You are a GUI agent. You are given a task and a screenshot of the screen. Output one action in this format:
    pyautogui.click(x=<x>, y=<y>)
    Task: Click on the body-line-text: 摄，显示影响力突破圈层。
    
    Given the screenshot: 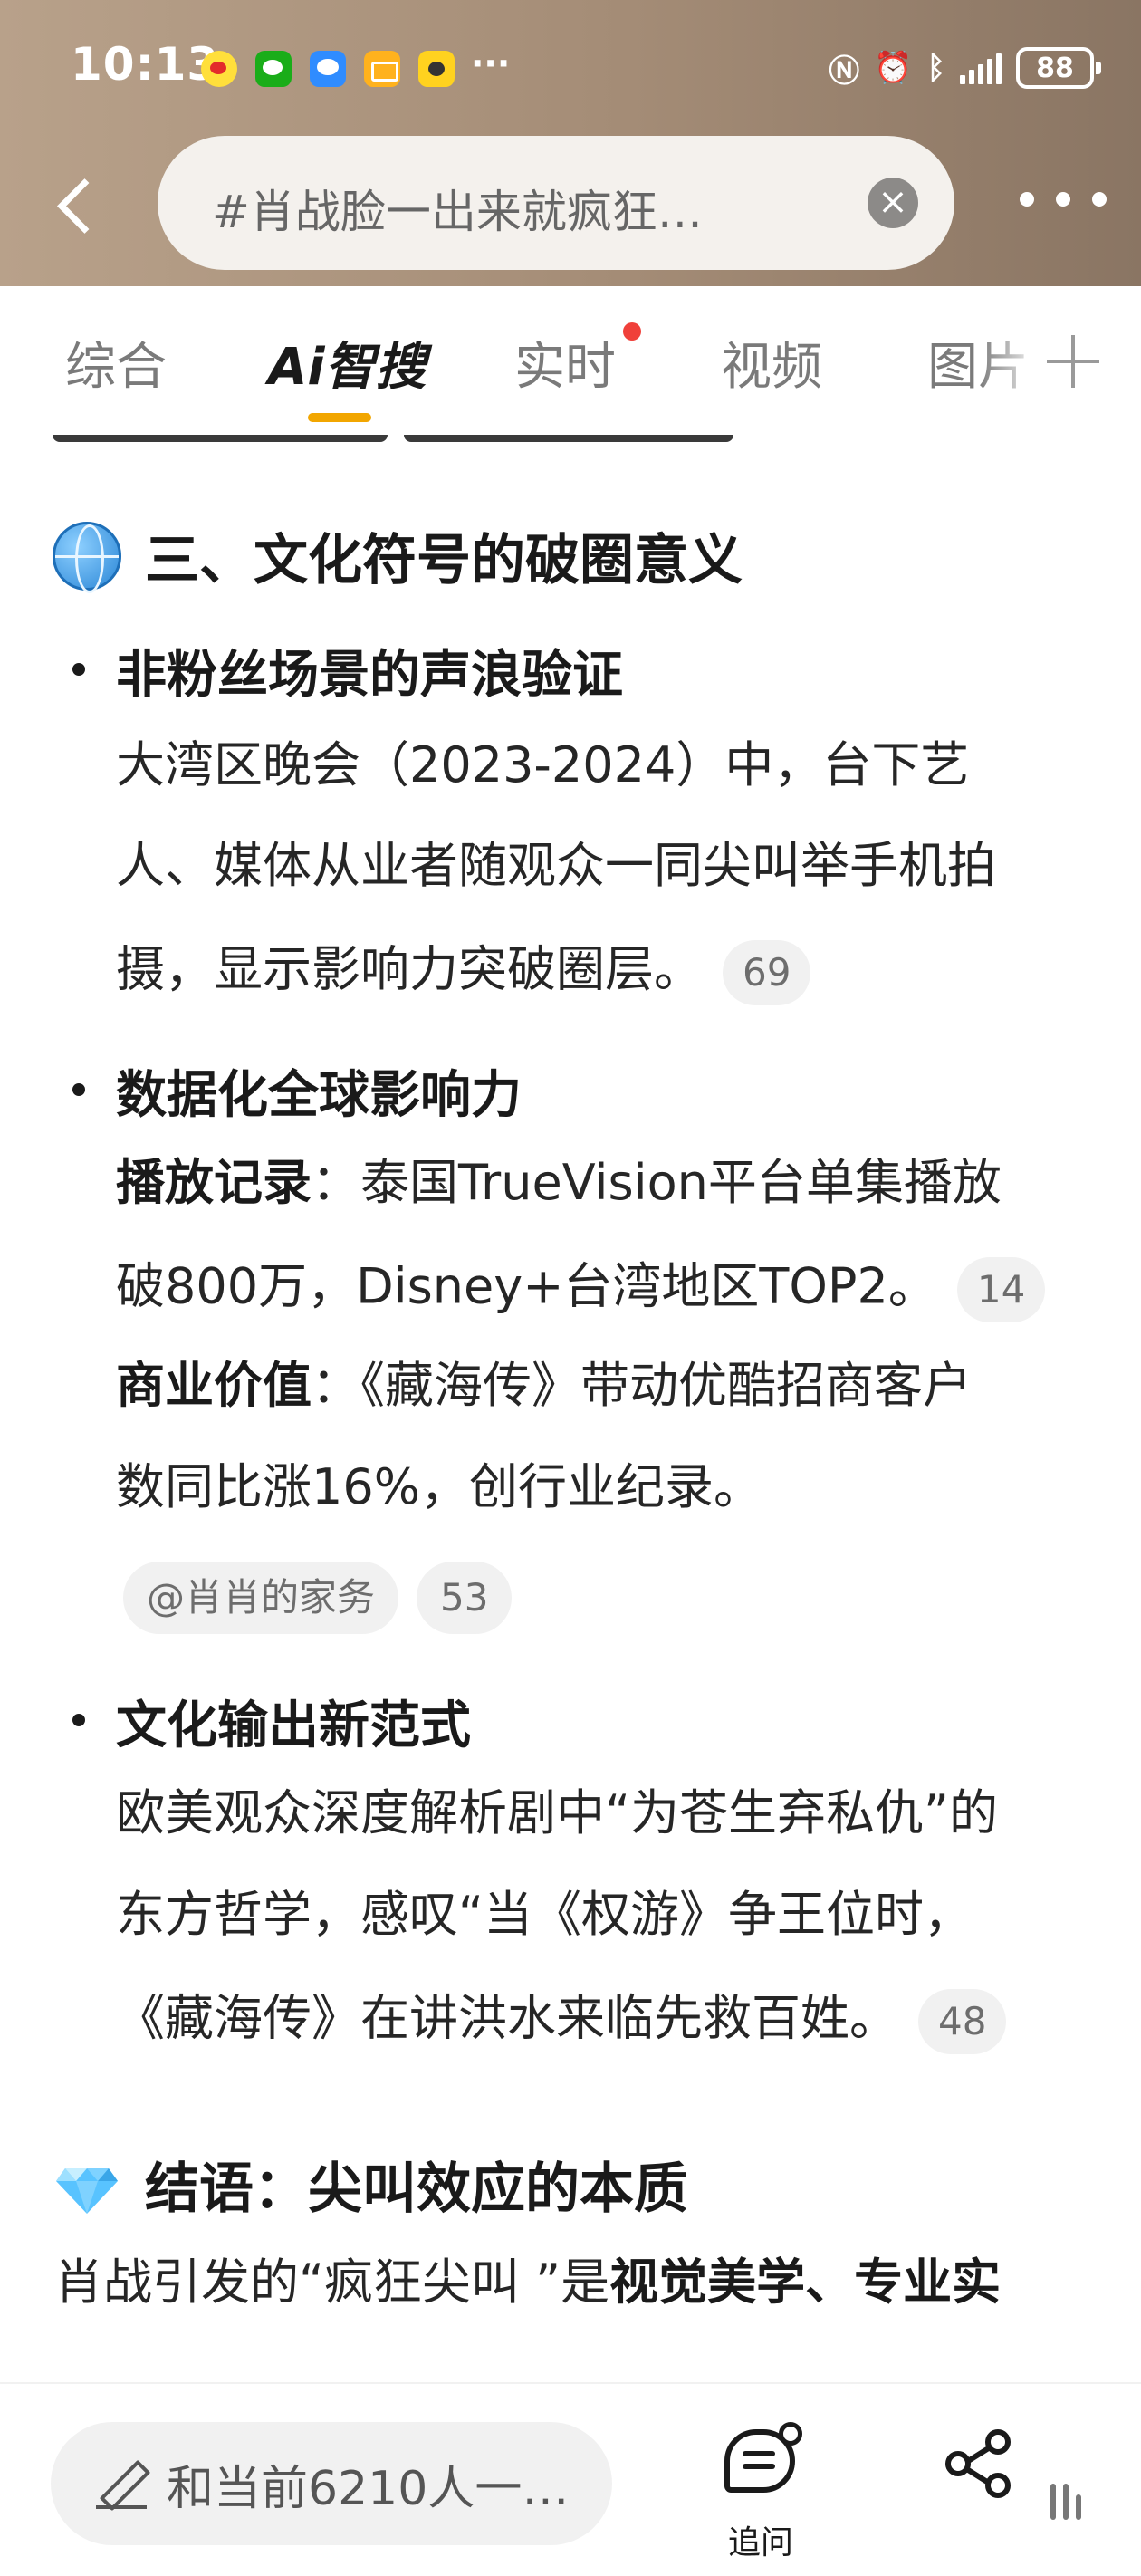 What is the action you would take?
    pyautogui.click(x=409, y=969)
    